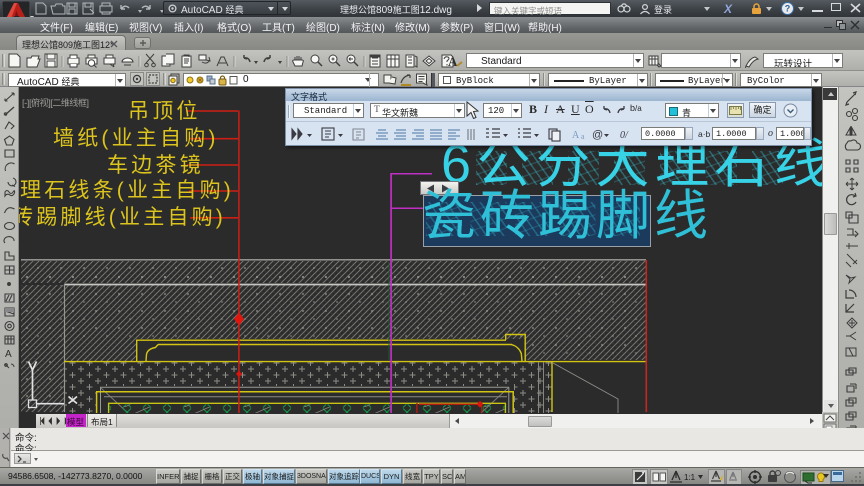  I want to click on svg-text: 1:1, so click(690, 477).